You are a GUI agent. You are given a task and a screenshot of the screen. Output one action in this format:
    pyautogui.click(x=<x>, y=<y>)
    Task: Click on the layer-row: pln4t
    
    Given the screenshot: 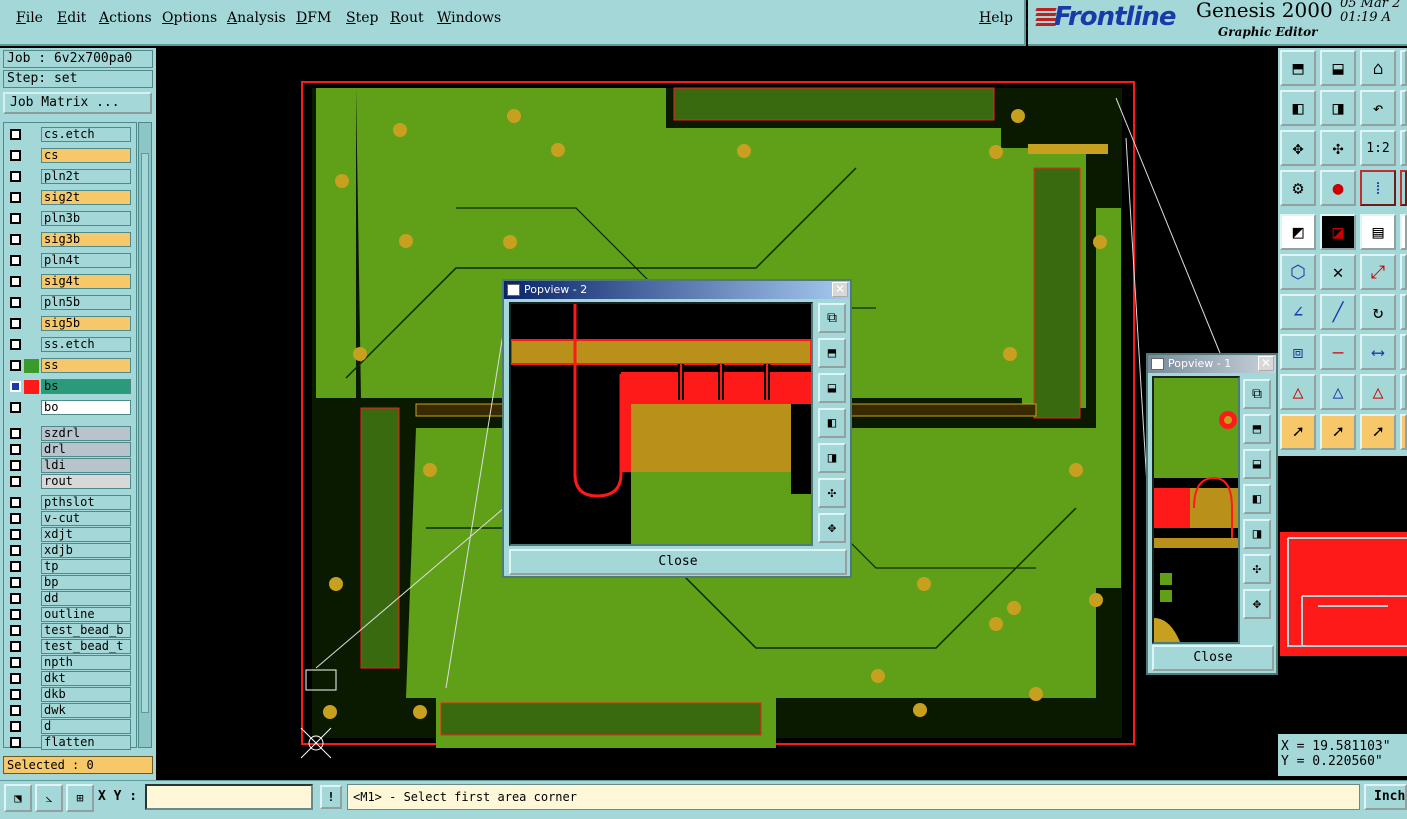 What is the action you would take?
    pyautogui.click(x=72, y=261)
    